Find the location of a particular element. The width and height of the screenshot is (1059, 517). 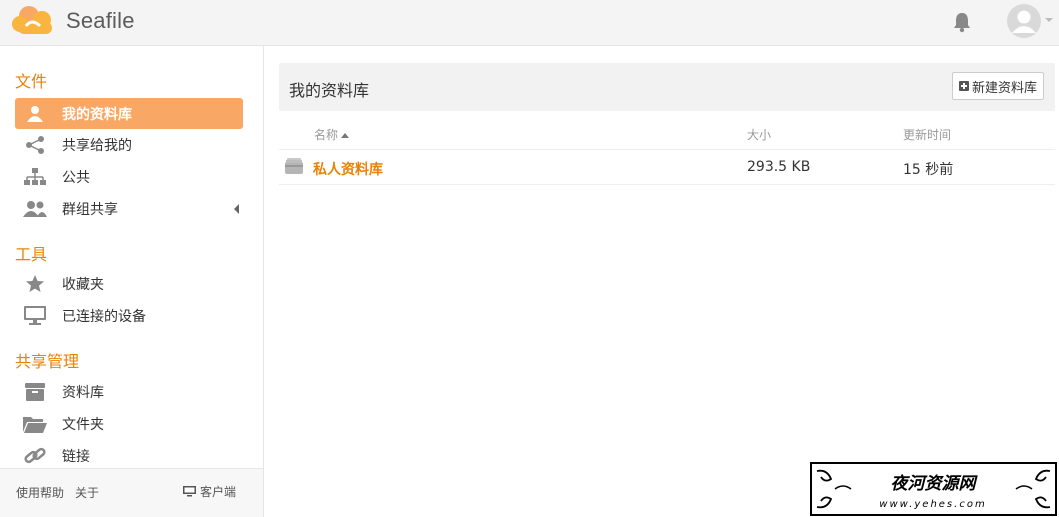

column-header-name: 名称 is located at coordinates (332, 134).